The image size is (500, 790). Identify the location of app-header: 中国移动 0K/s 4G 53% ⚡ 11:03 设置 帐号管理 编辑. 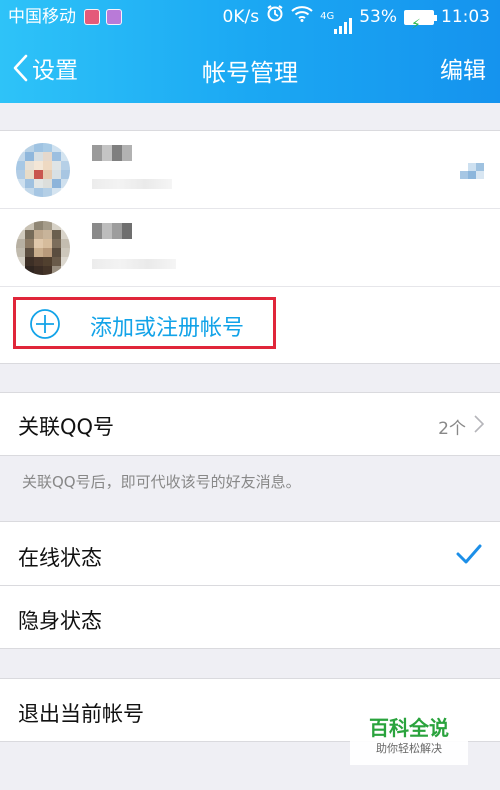
(250, 51).